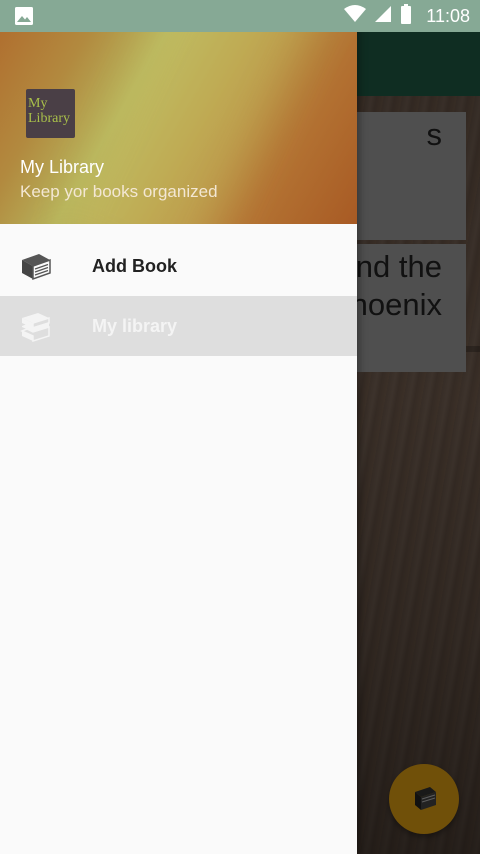  I want to click on wifi-icon, so click(355, 16).